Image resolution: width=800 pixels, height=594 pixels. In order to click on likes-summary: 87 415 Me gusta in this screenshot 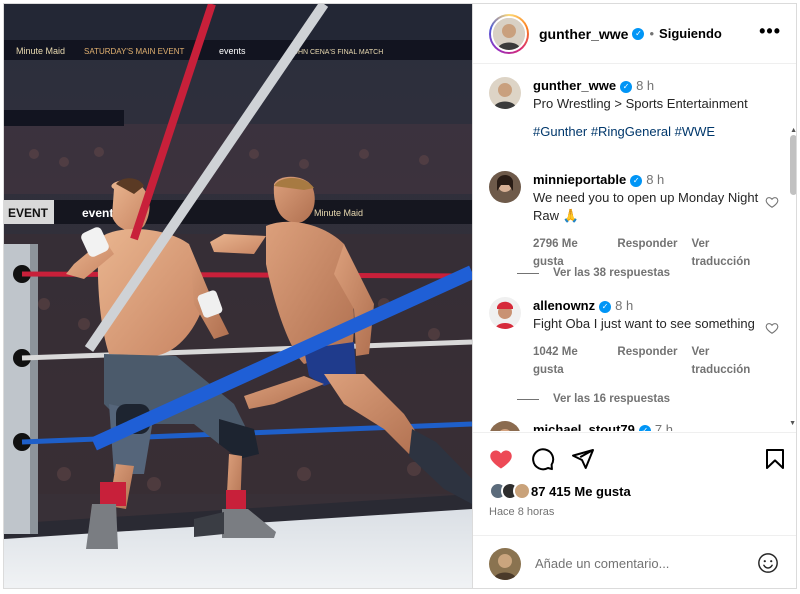, I will do `click(560, 491)`.